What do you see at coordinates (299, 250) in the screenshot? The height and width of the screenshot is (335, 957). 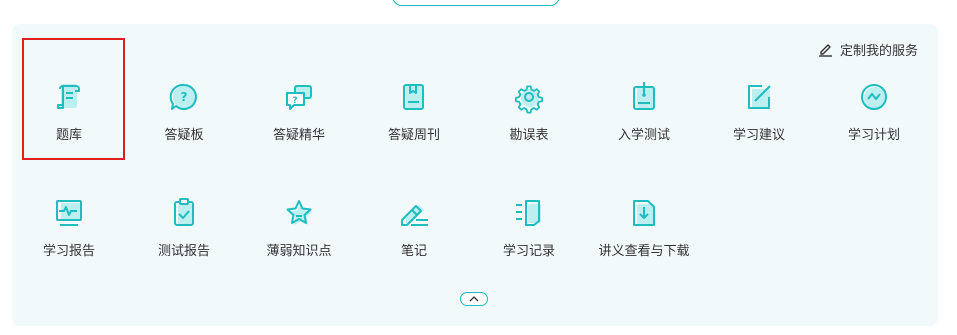 I see `service-label: 薄弱知识点` at bounding box center [299, 250].